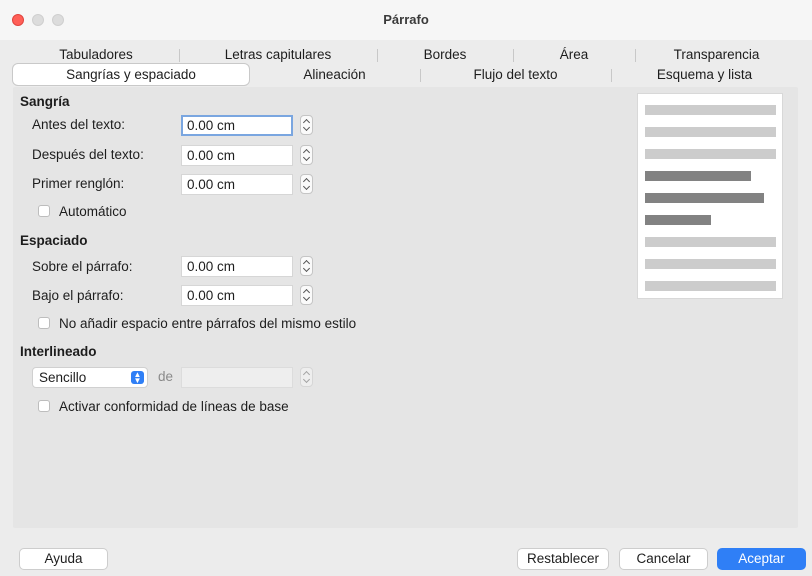 The image size is (812, 576). I want to click on window-title: Párrafo, so click(406, 19).